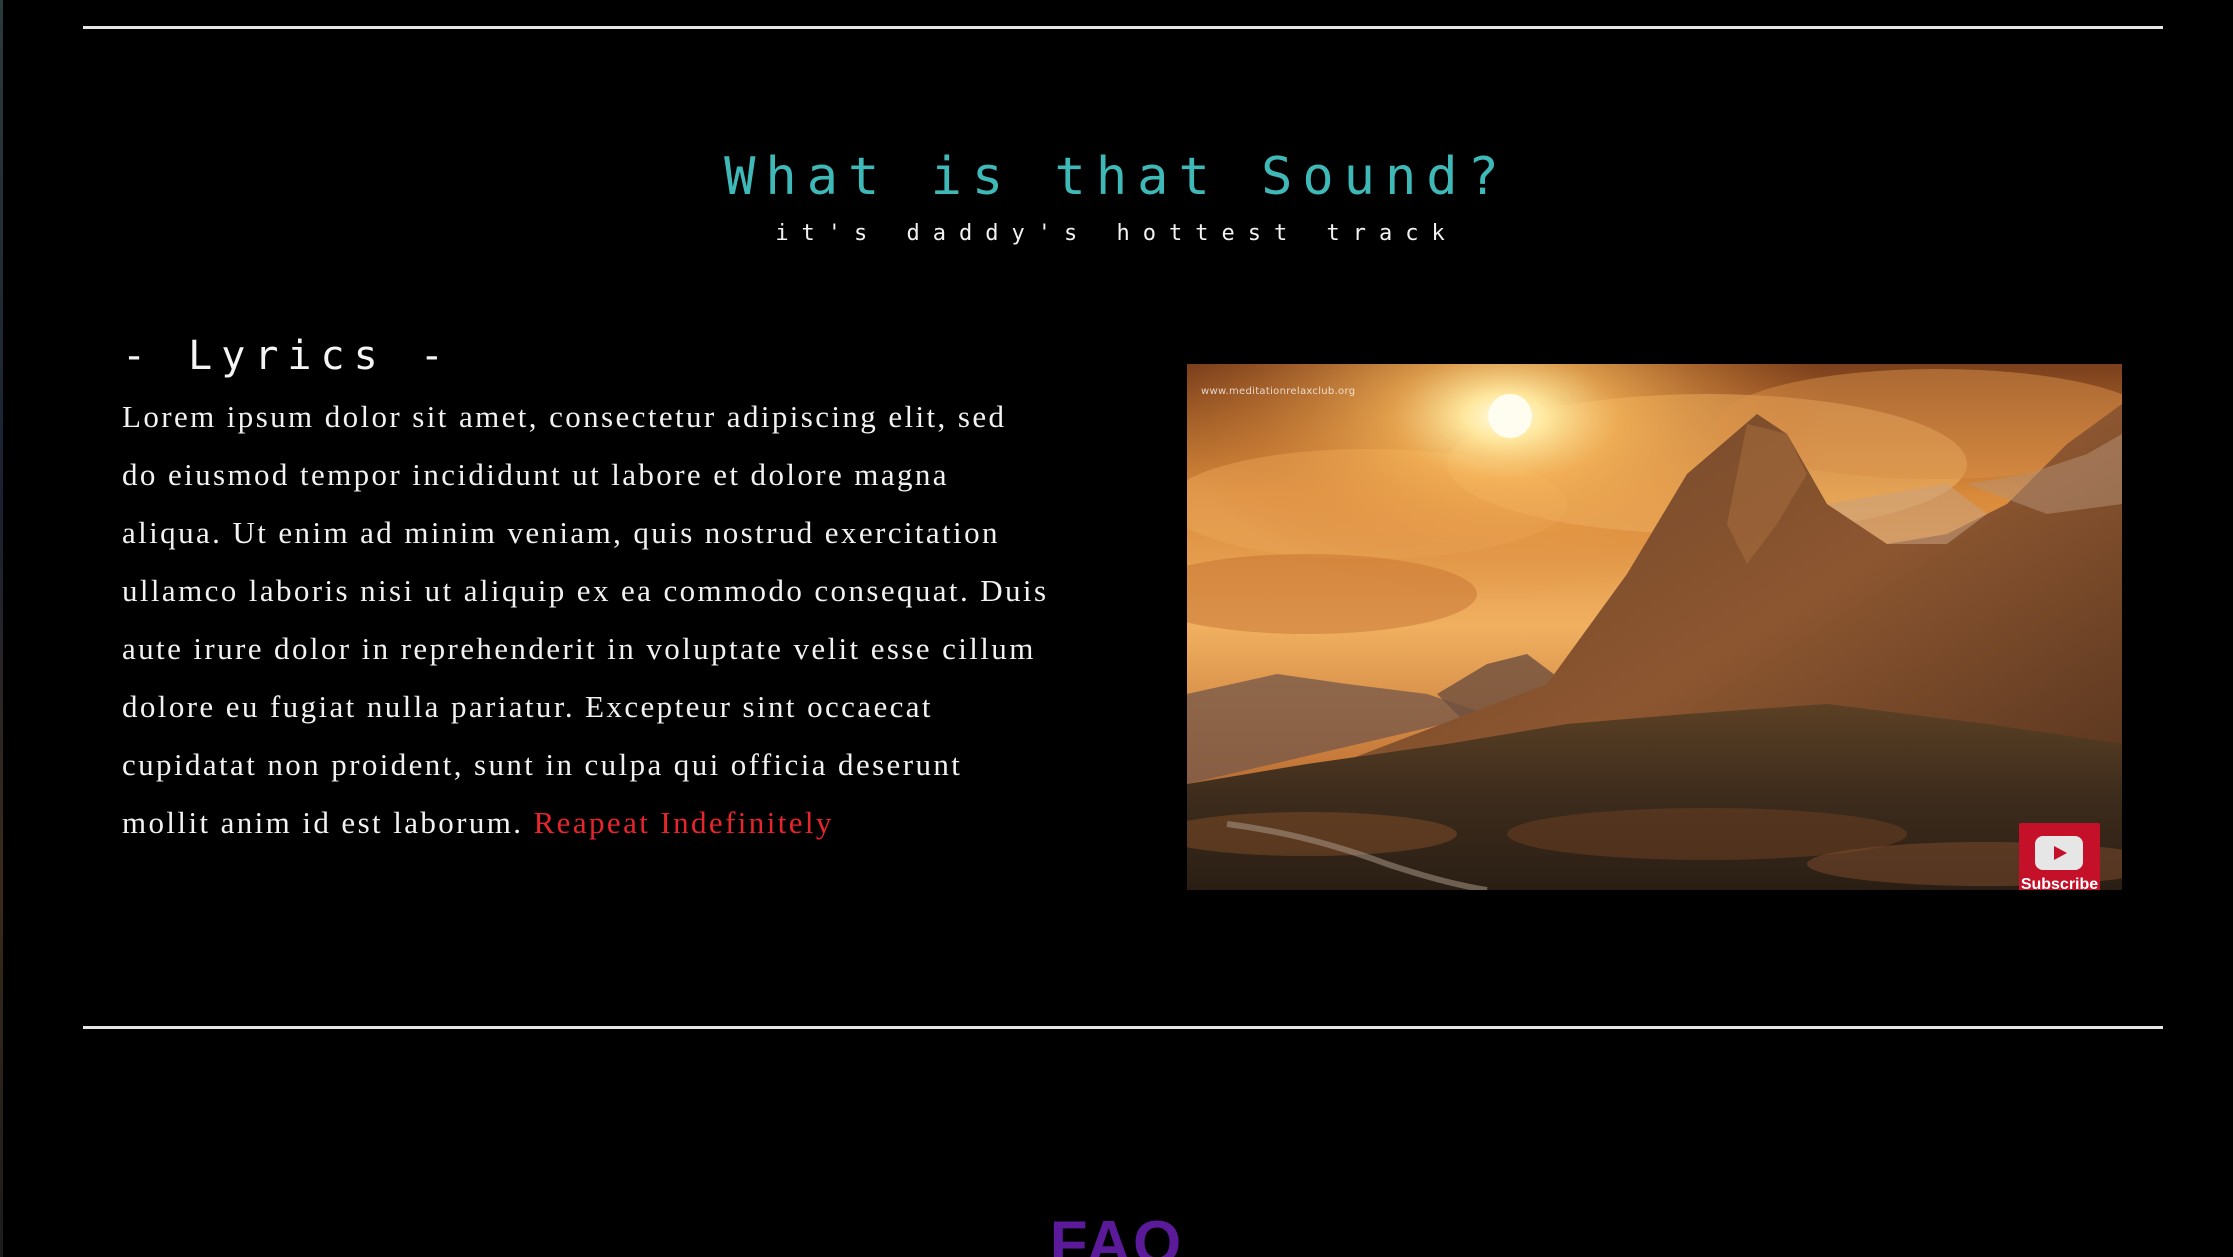  What do you see at coordinates (1123, 1027) in the screenshot?
I see `bottom-divider` at bounding box center [1123, 1027].